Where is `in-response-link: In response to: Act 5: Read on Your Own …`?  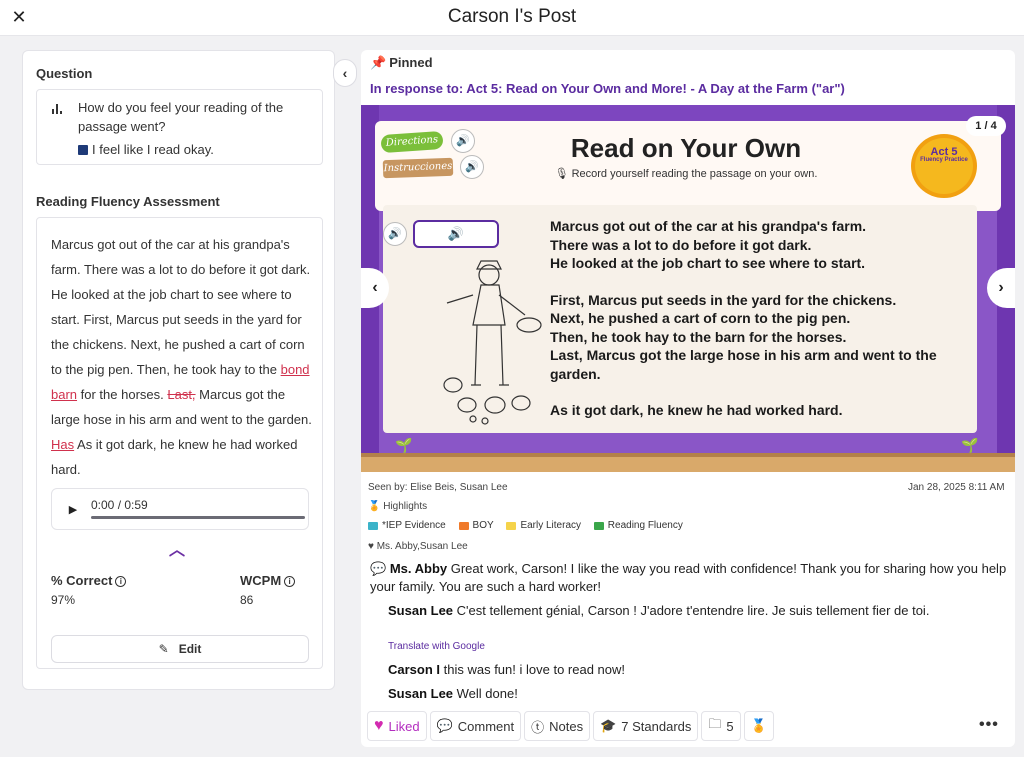
in-response-link: In response to: Act 5: Read on Your Own … is located at coordinates (607, 88).